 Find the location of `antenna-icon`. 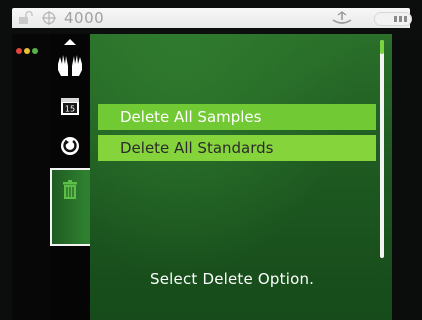

antenna-icon is located at coordinates (342, 17).